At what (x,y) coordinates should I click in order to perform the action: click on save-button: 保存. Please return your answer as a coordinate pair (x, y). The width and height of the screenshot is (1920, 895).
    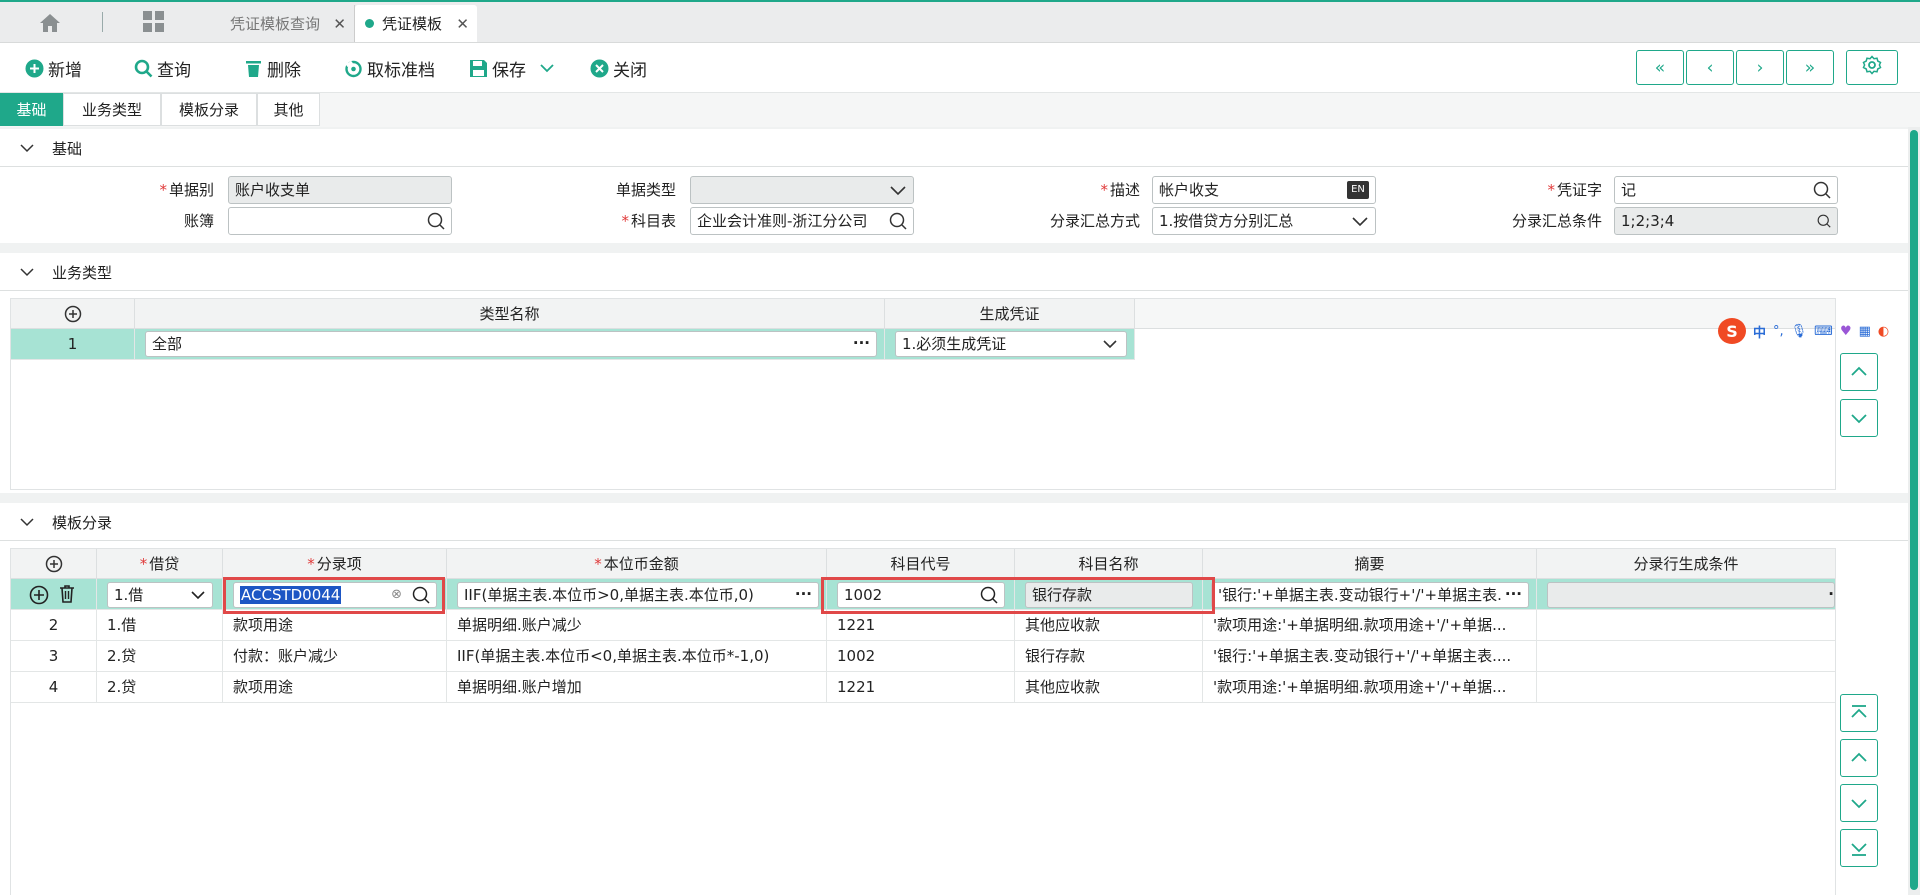
    Looking at the image, I should click on (511, 68).